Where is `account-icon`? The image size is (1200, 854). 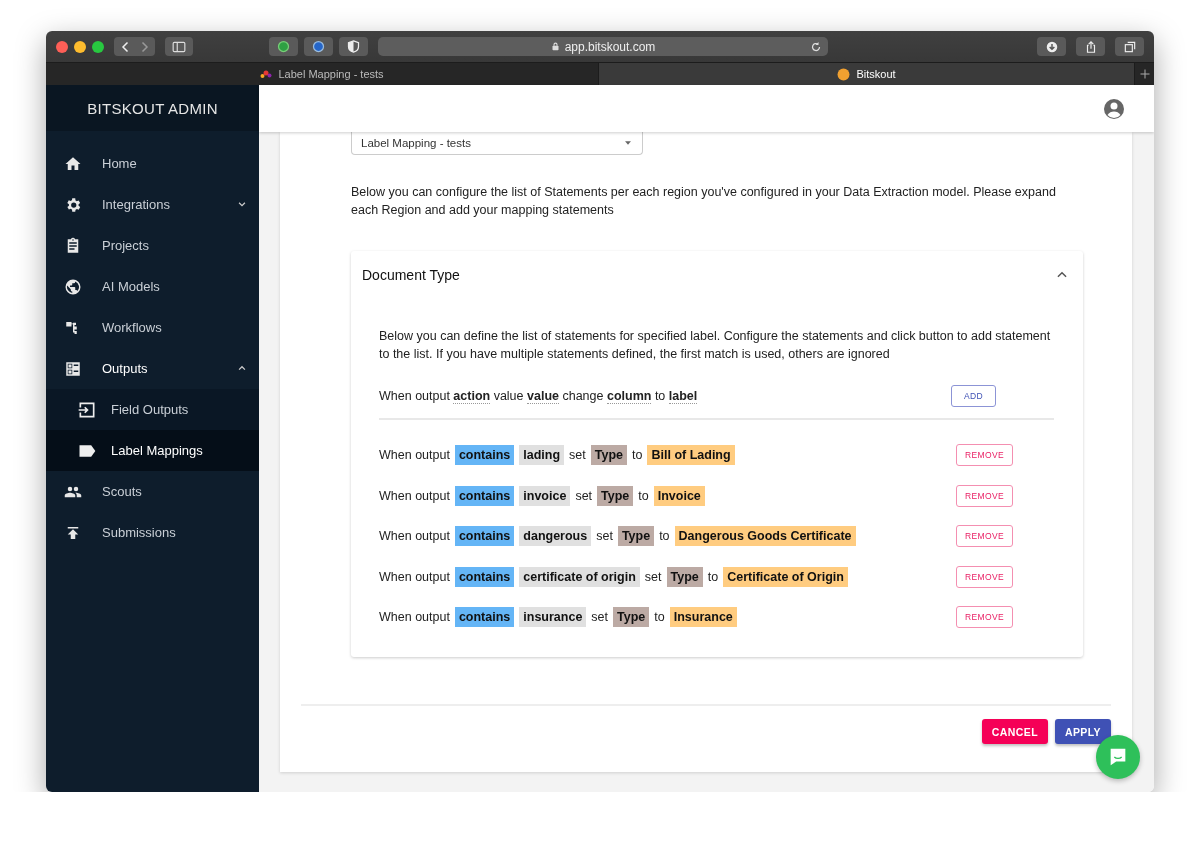 account-icon is located at coordinates (1114, 108).